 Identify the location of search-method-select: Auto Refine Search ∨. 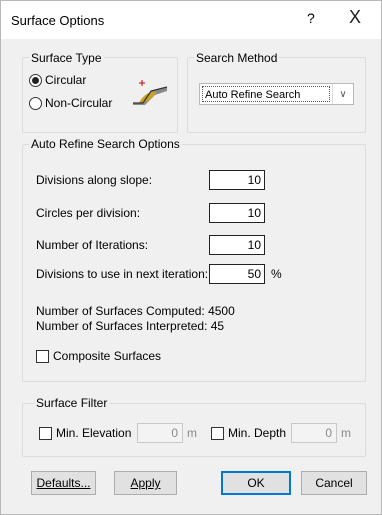
(276, 94).